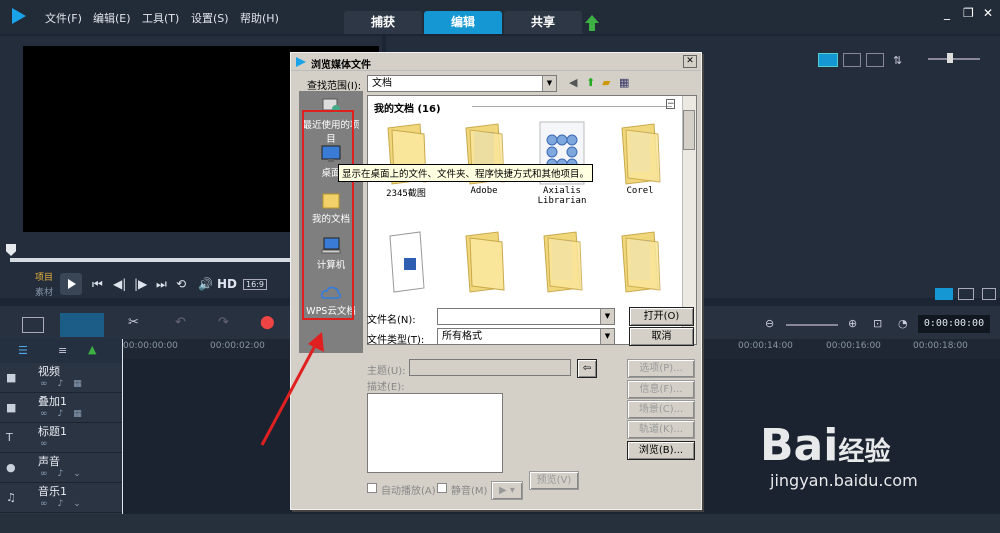 The height and width of the screenshot is (533, 1000). What do you see at coordinates (160, 18) in the screenshot?
I see `menu-tools: 工具(T)` at bounding box center [160, 18].